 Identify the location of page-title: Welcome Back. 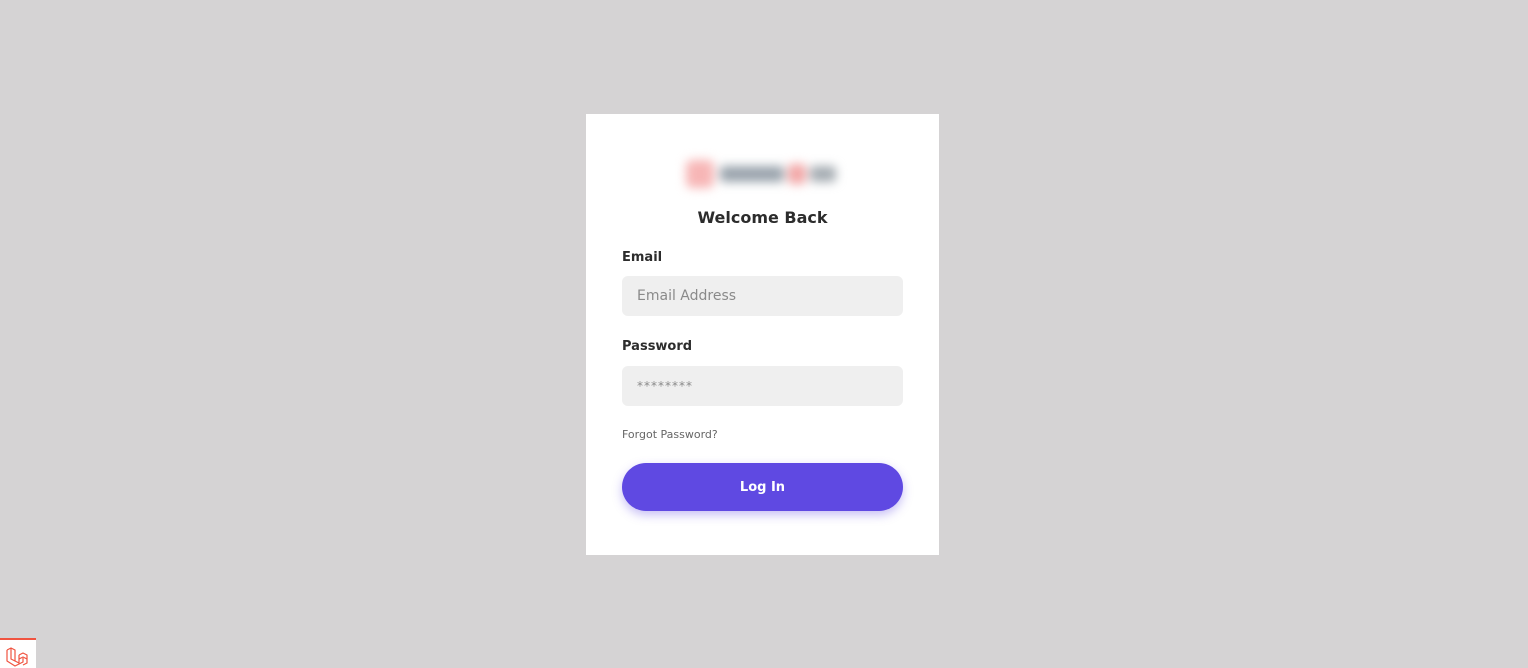
(762, 217).